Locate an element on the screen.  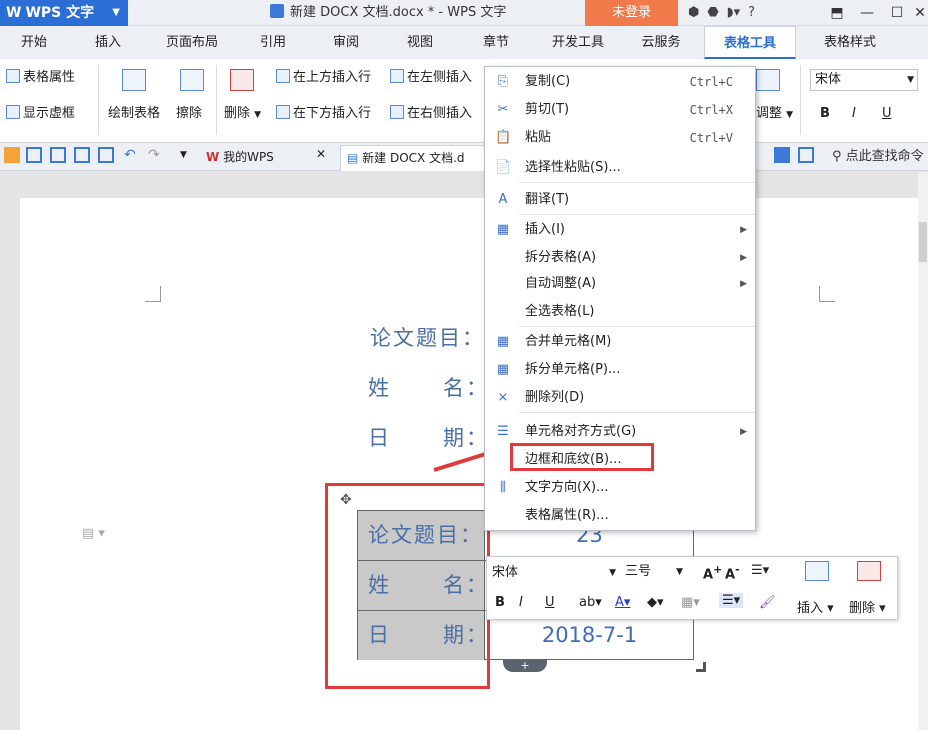
command-search: ⚲ 点此查找命令 is located at coordinates (878, 157).